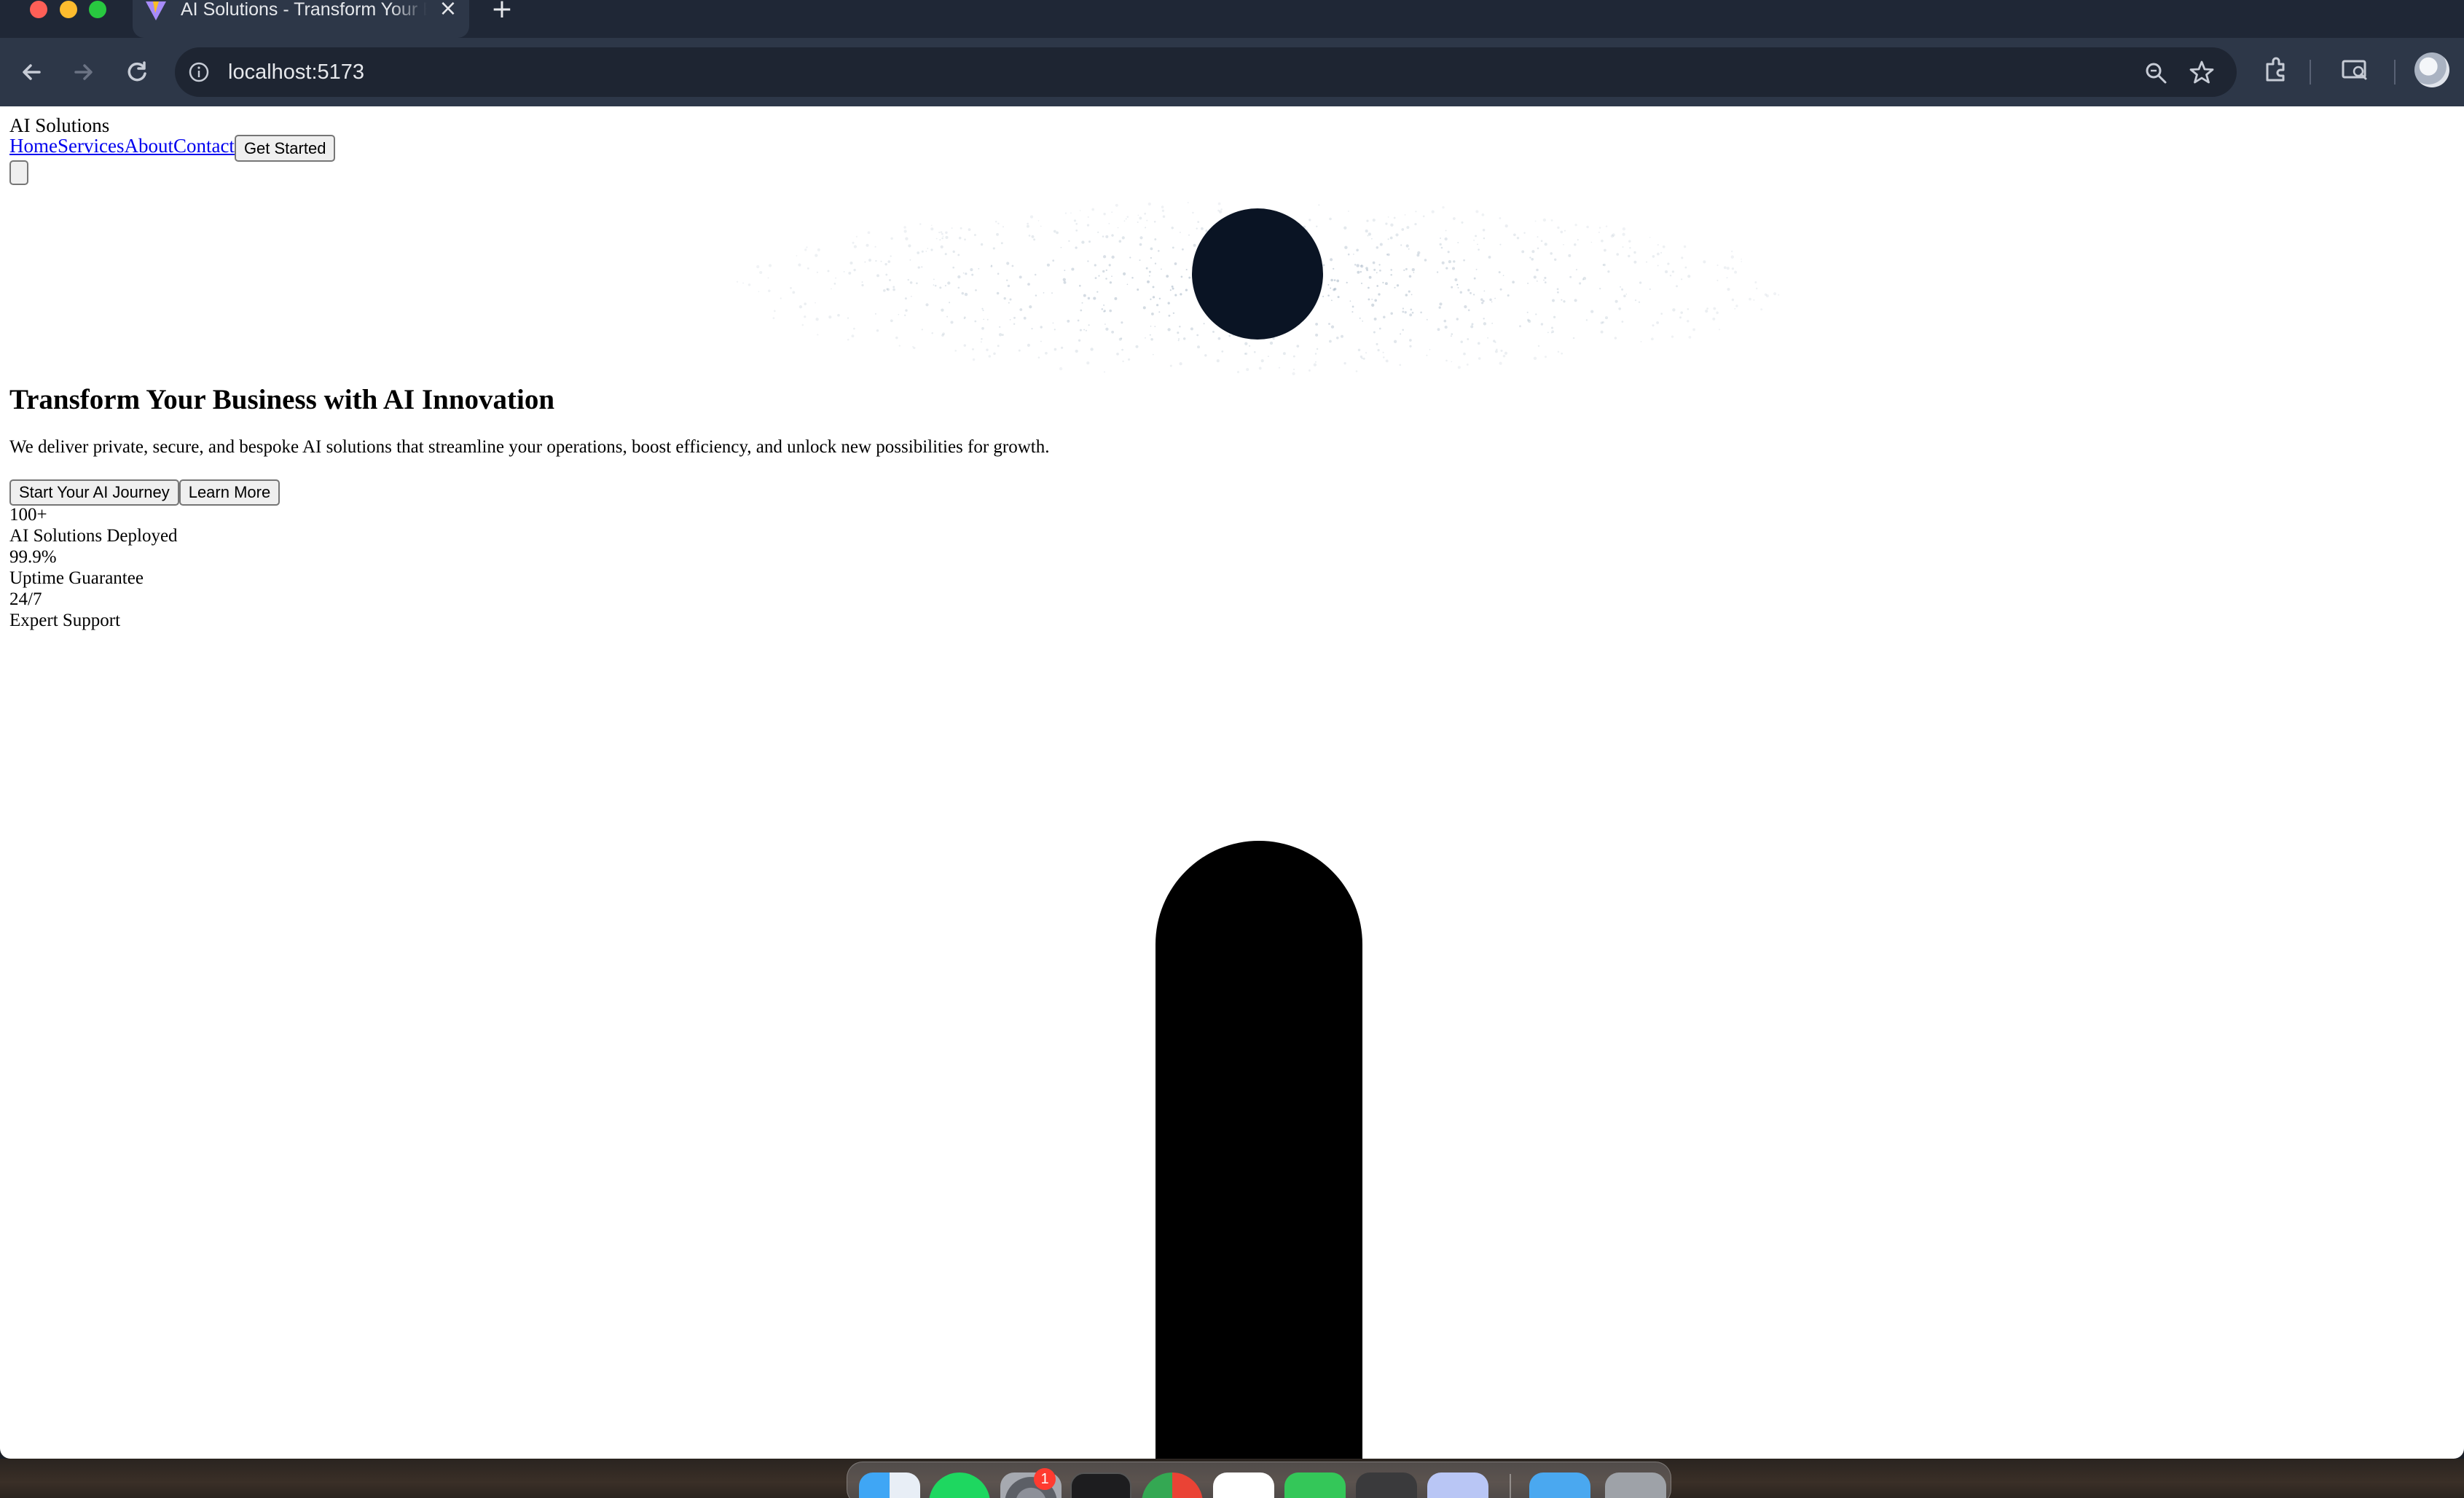  What do you see at coordinates (98, 9) in the screenshot?
I see `window-zoom-button` at bounding box center [98, 9].